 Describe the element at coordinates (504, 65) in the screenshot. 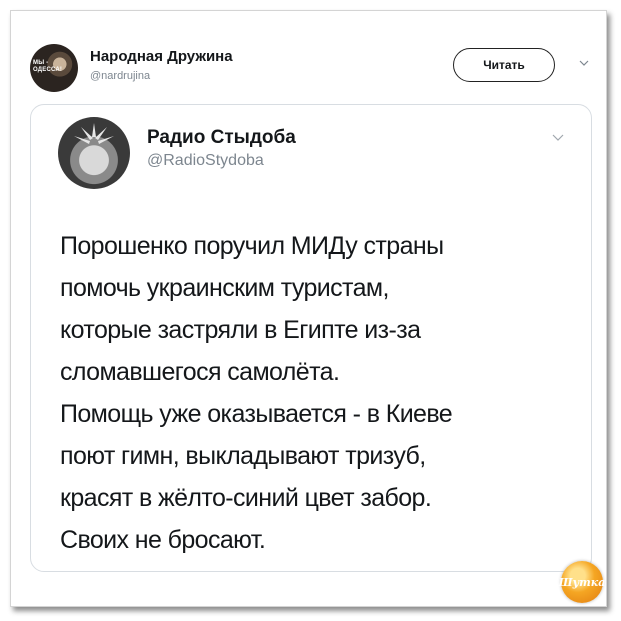

I see `follow-button: Читать` at that location.